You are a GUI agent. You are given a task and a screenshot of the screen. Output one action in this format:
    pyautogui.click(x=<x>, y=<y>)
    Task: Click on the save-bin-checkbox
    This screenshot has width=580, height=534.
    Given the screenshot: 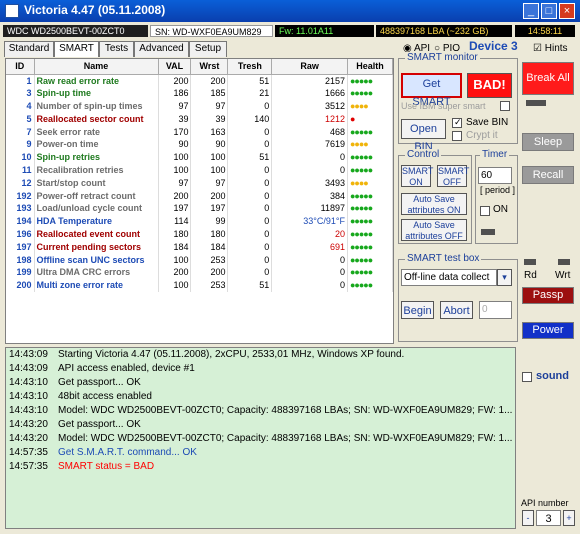 What is the action you would take?
    pyautogui.click(x=457, y=122)
    